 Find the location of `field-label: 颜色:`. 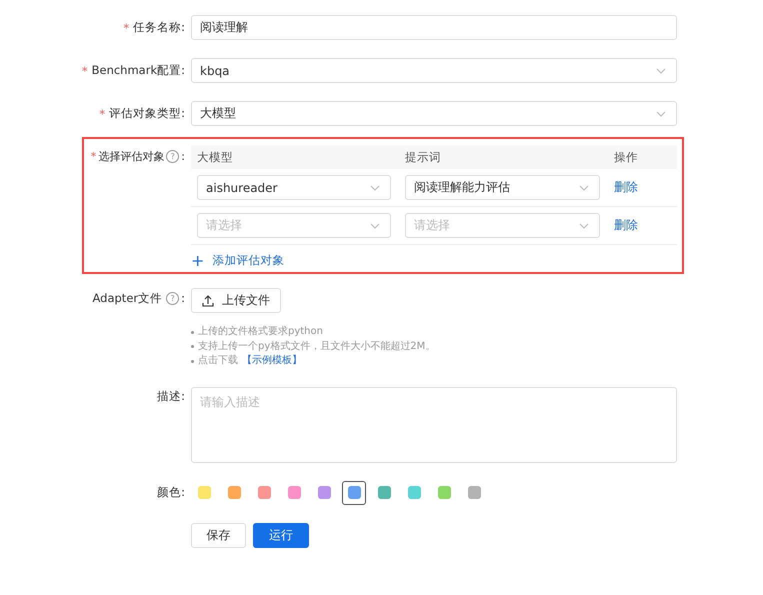

field-label: 颜色: is located at coordinates (171, 492).